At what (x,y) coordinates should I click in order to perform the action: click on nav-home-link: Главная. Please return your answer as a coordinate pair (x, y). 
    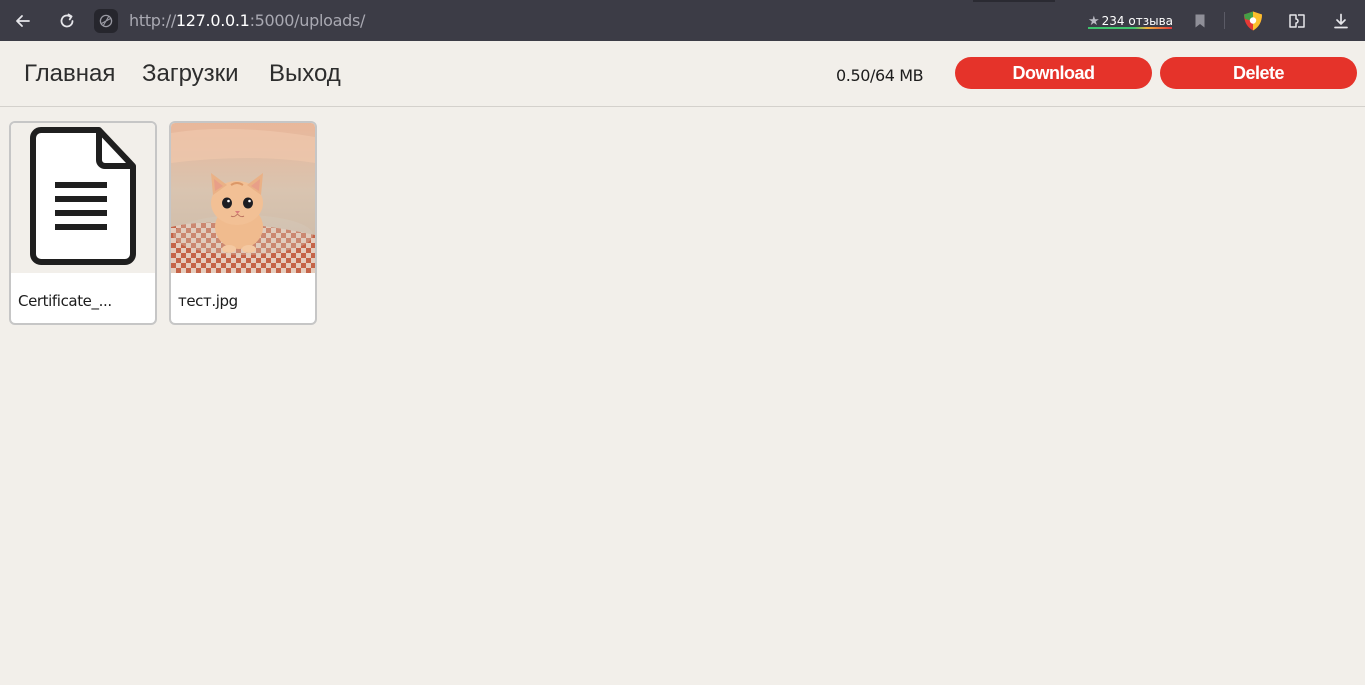
    Looking at the image, I should click on (69, 74).